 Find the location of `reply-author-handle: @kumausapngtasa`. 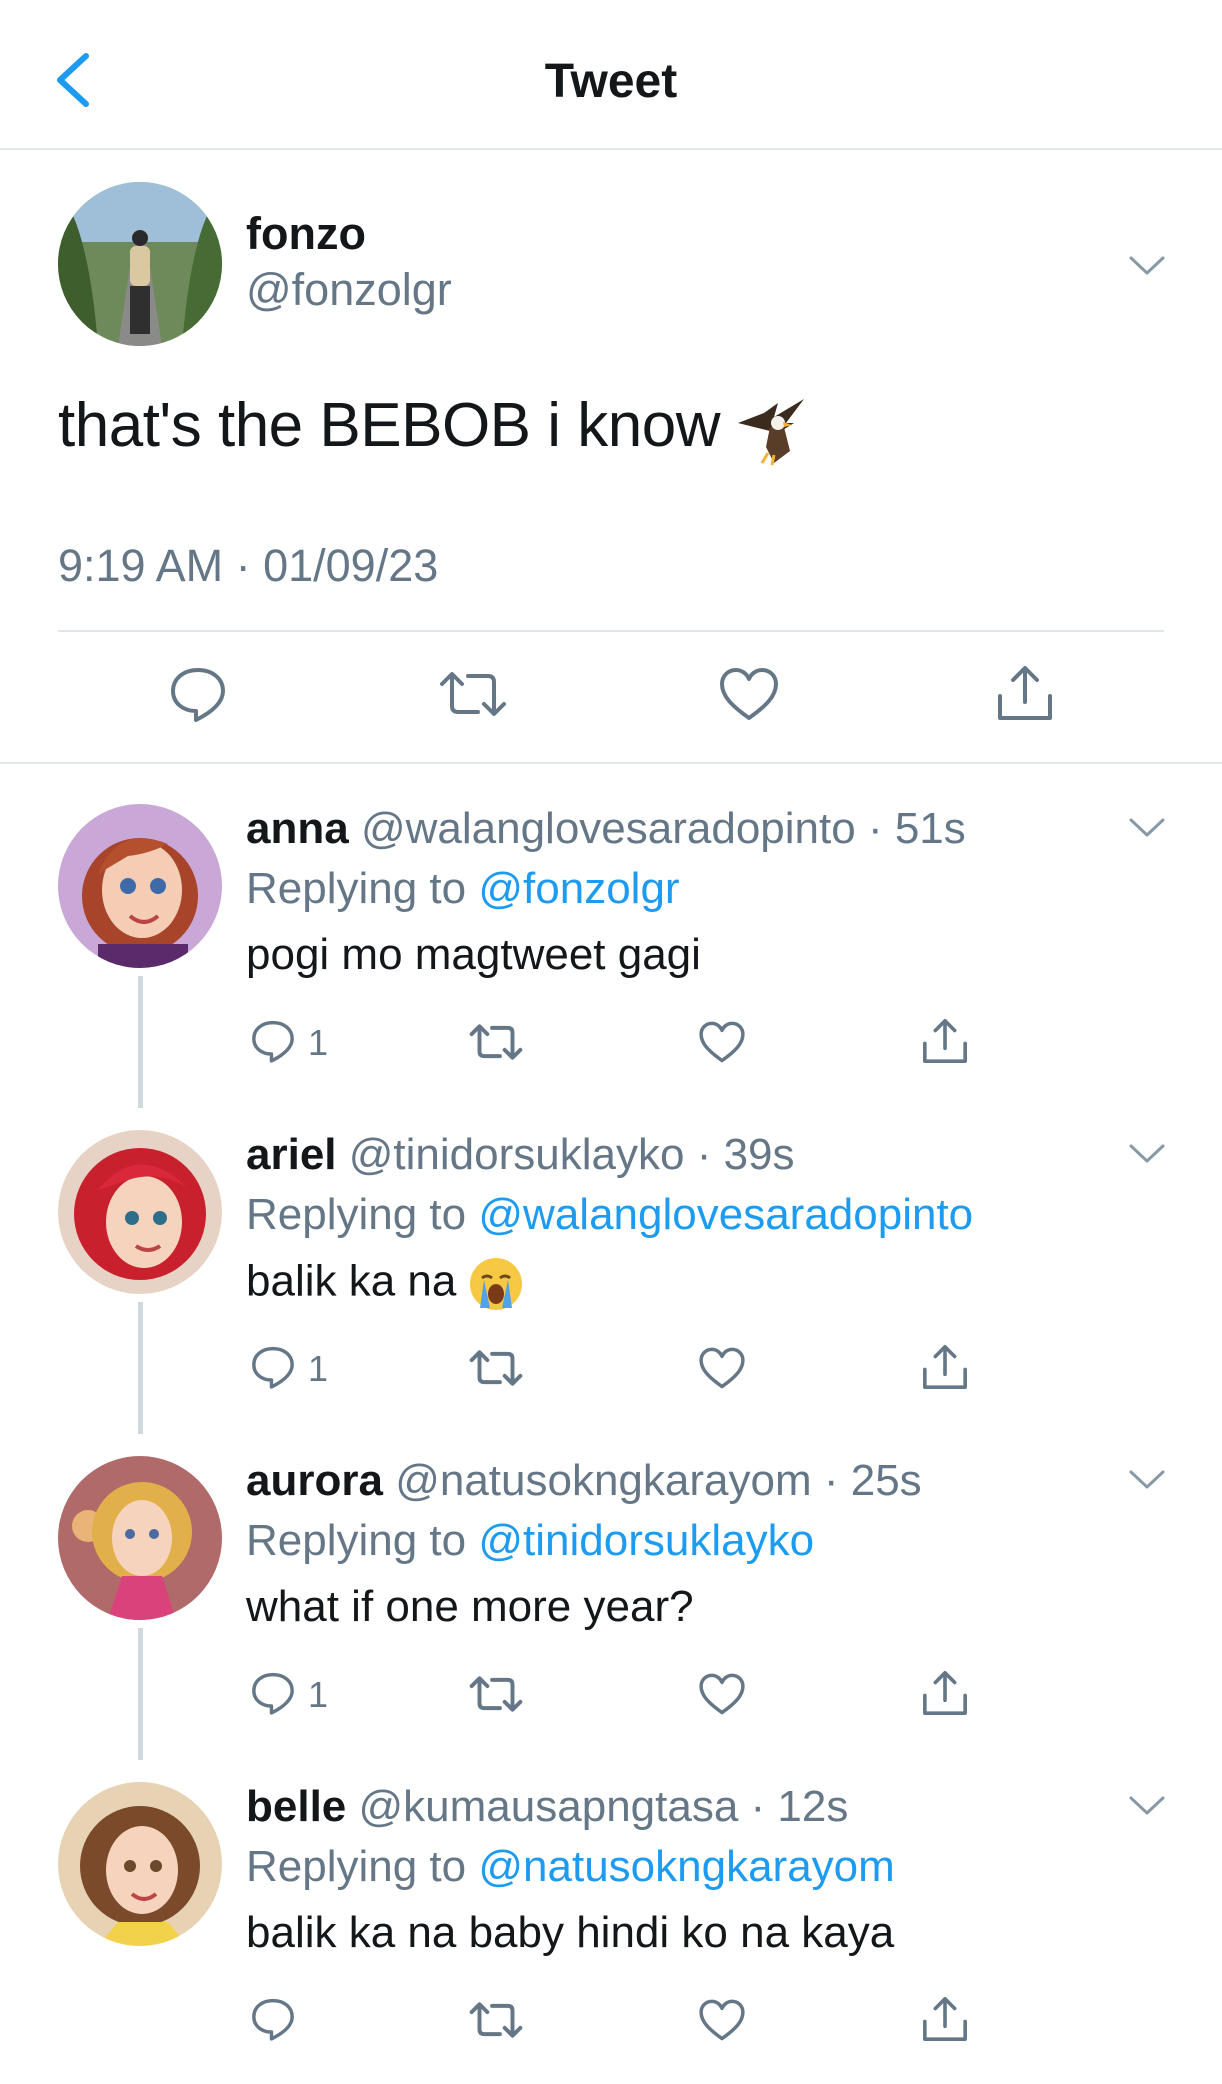

reply-author-handle: @kumausapngtasa is located at coordinates (549, 1806).